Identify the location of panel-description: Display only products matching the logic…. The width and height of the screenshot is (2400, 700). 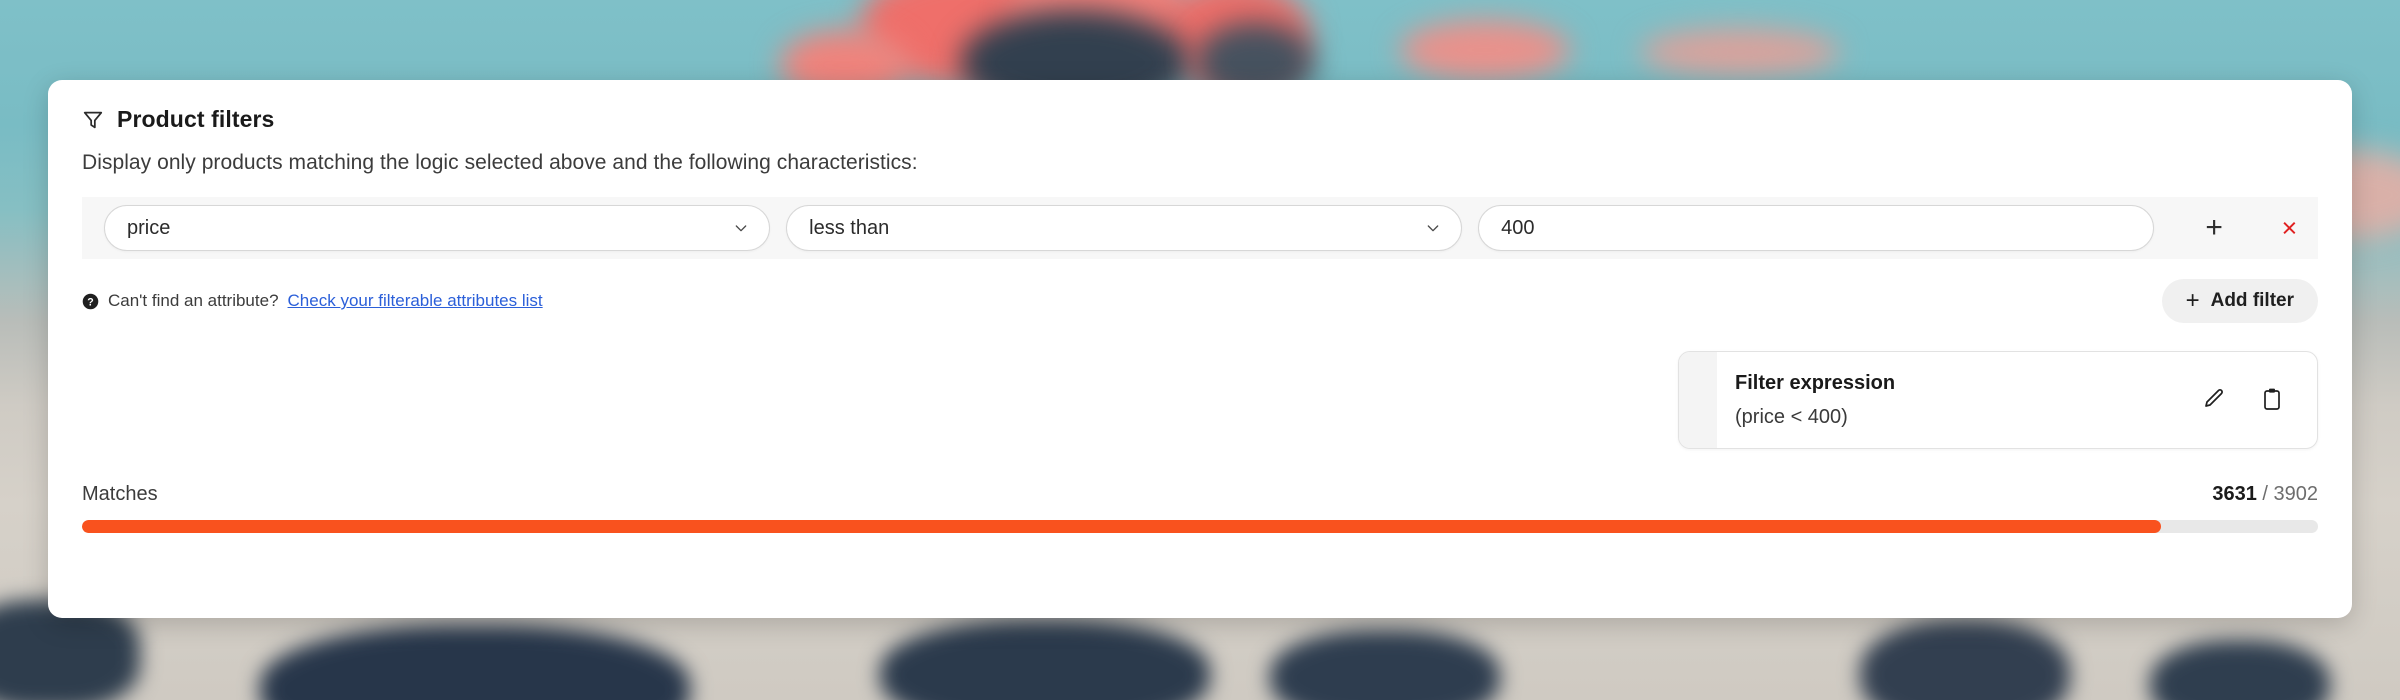
(500, 162).